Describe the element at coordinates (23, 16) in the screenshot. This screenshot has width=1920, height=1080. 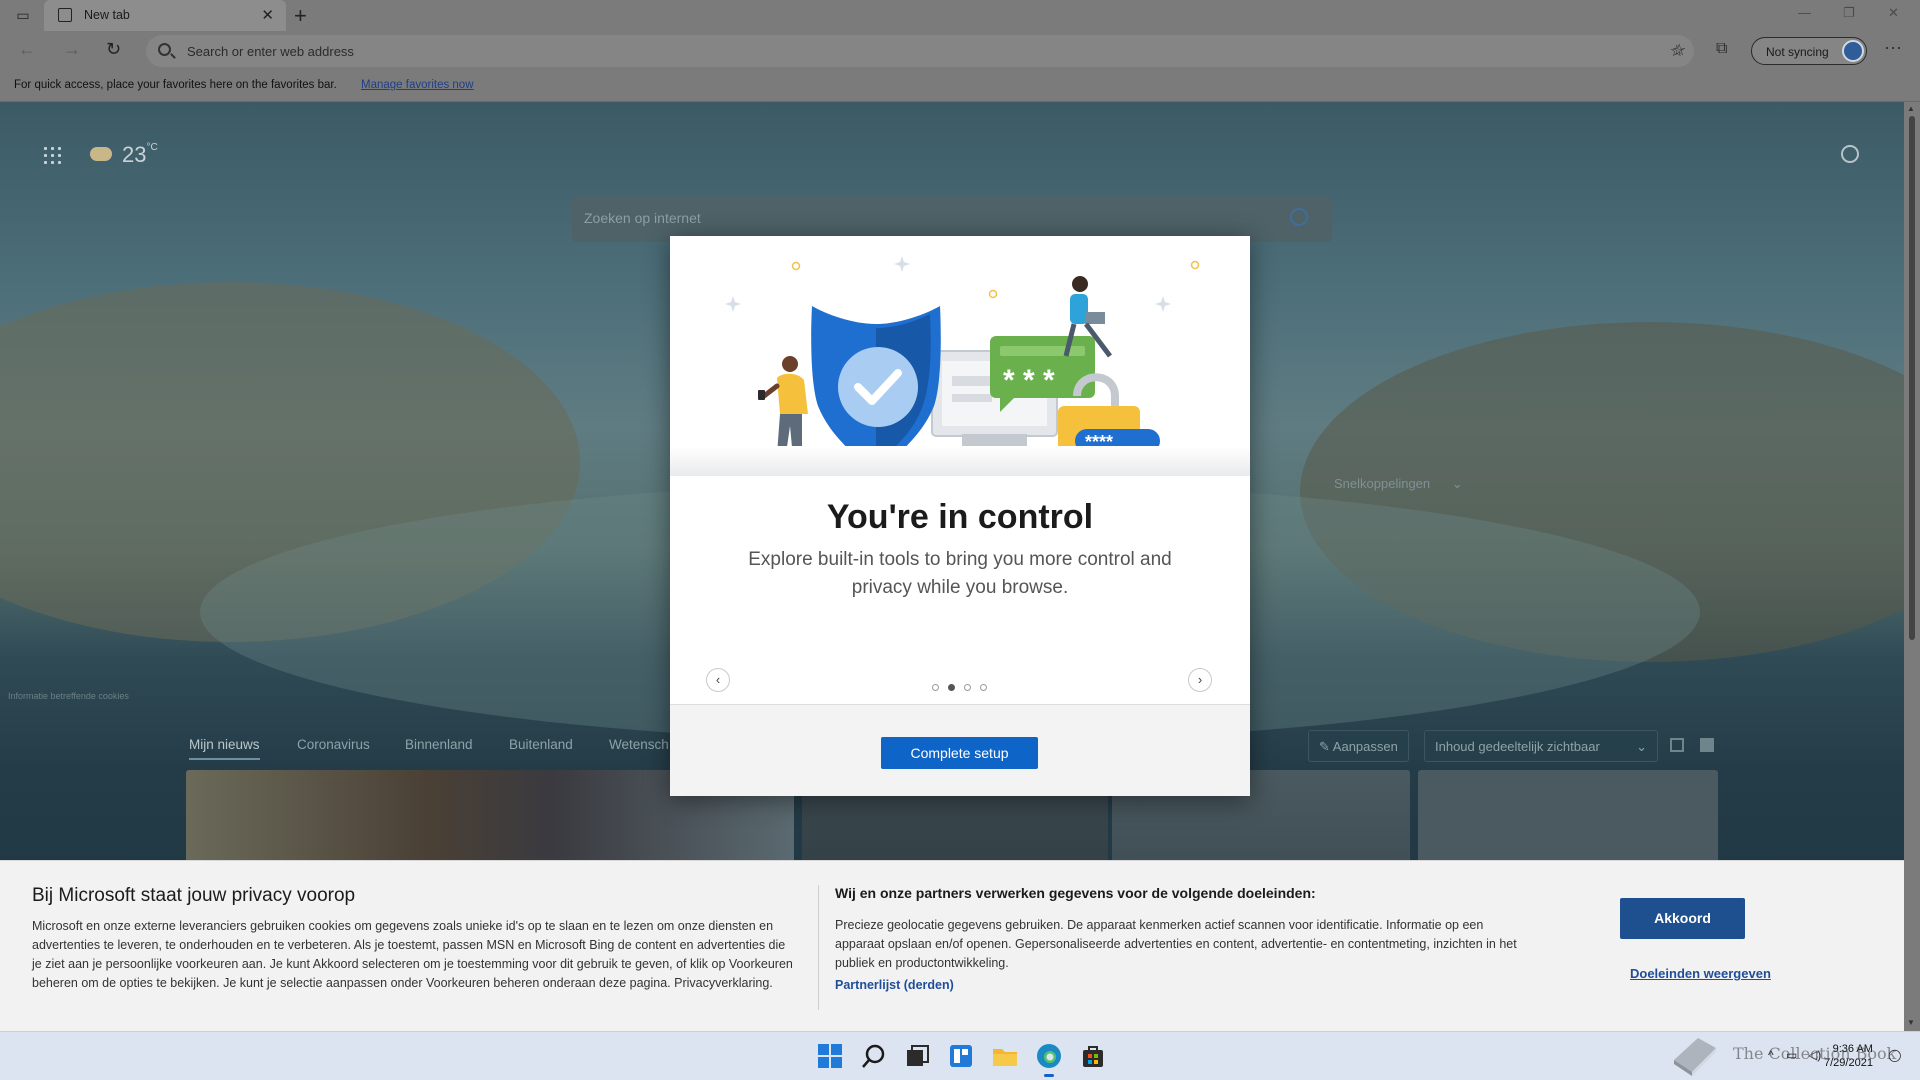
I see `tab-actions-icon: ▭` at that location.